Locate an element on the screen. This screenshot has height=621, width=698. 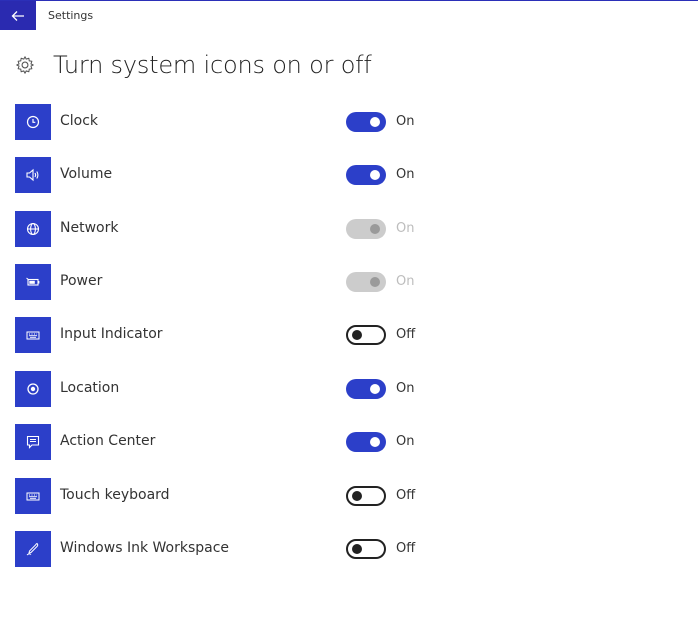
page-title: Turn system icons on or off is located at coordinates (212, 65).